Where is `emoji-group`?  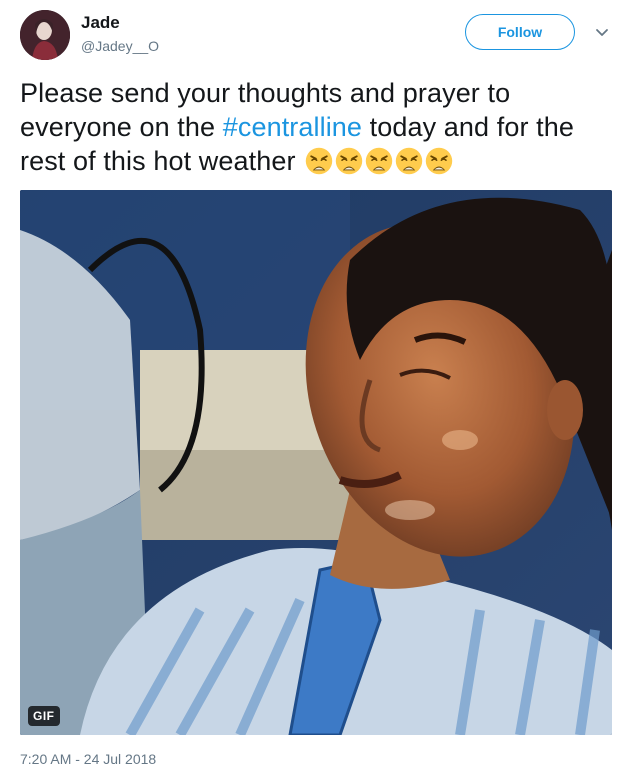 emoji-group is located at coordinates (378, 161).